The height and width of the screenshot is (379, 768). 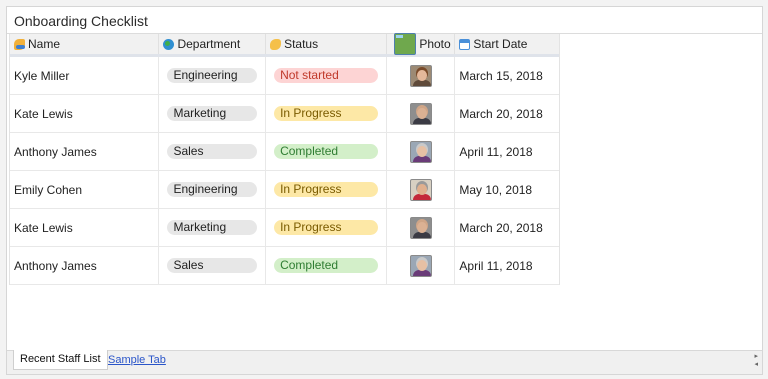 I want to click on globe-icon, so click(x=169, y=44).